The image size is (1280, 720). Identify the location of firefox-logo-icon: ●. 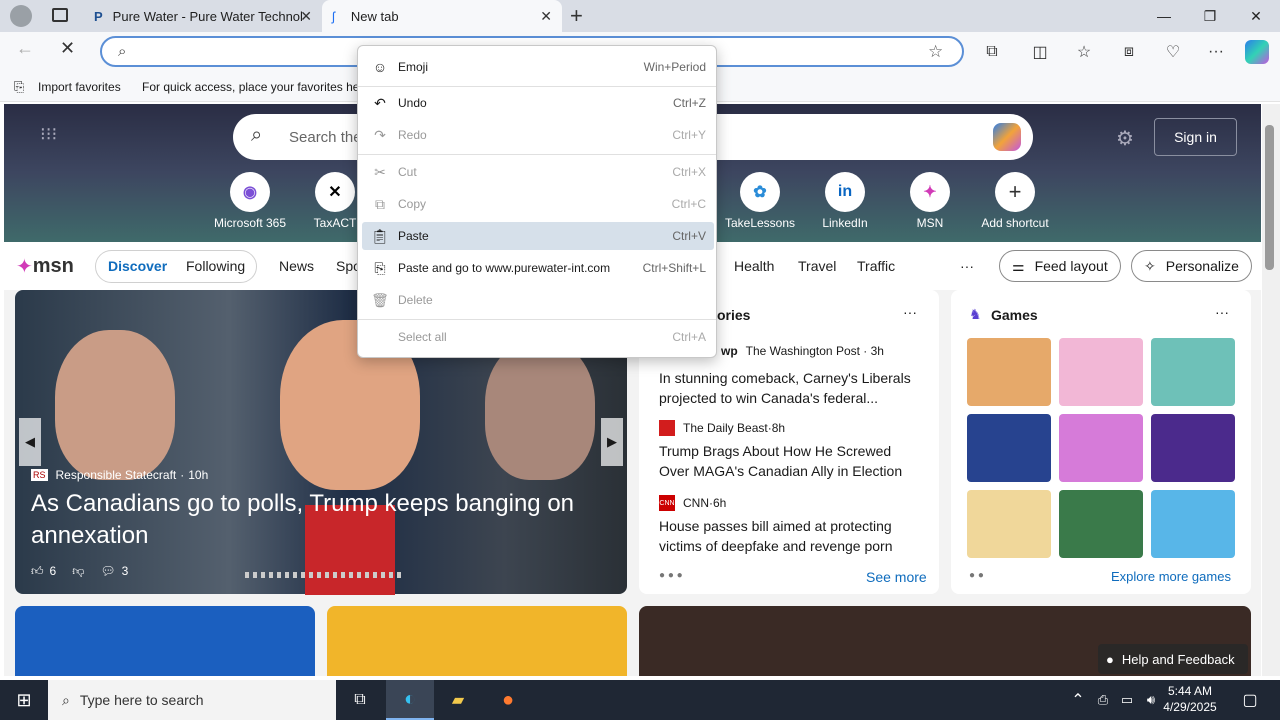
(508, 699).